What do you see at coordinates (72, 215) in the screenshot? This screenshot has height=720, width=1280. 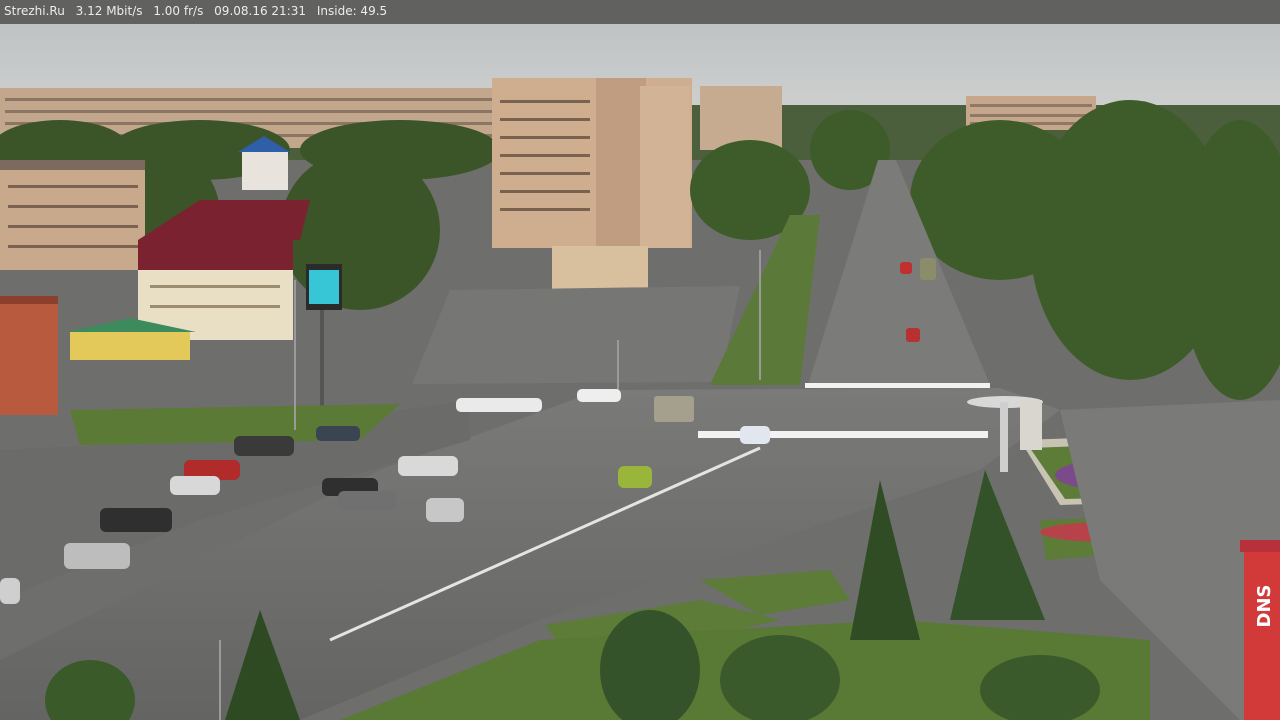 I see `left-apartment-building` at bounding box center [72, 215].